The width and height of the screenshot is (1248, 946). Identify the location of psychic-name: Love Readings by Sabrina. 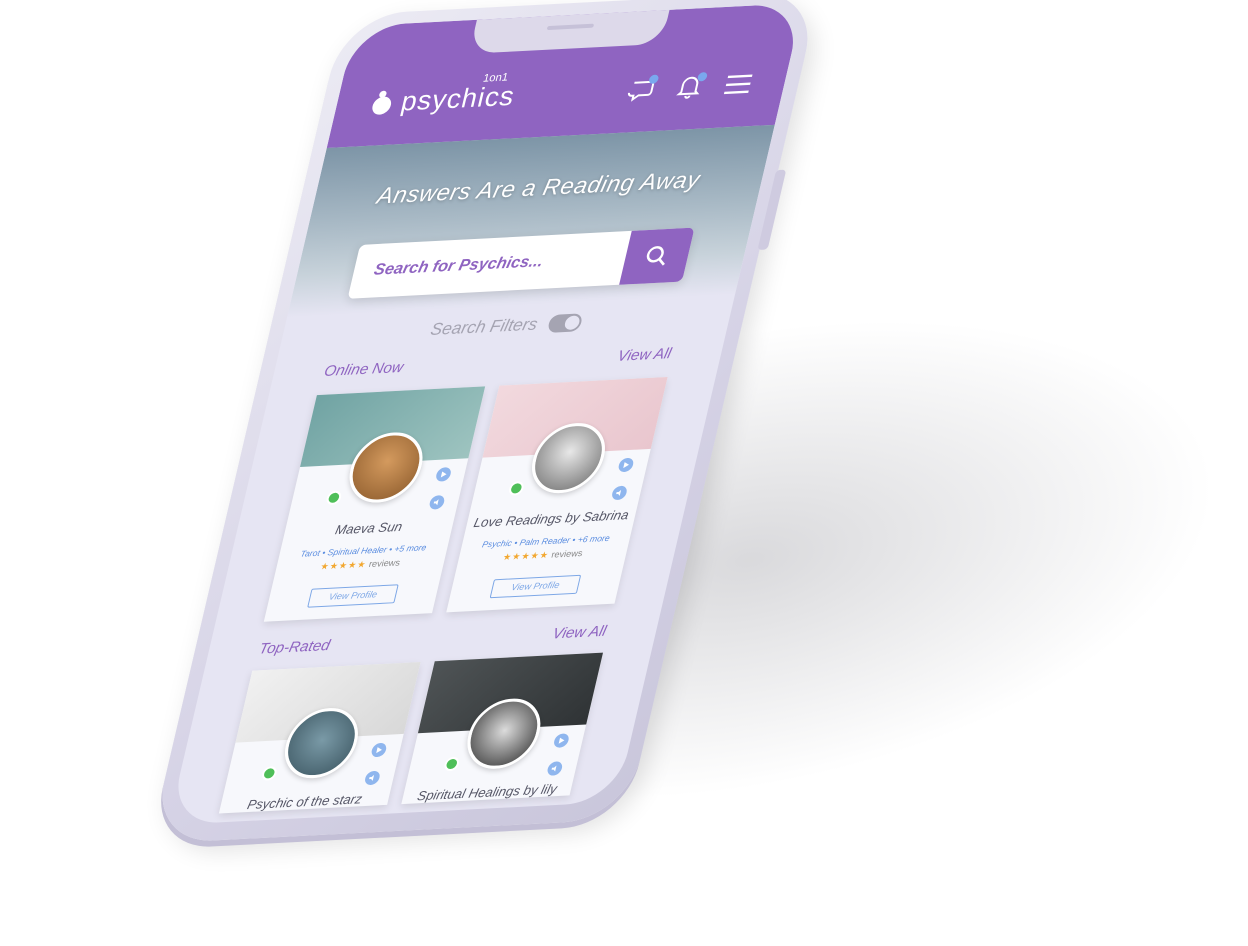
(551, 519).